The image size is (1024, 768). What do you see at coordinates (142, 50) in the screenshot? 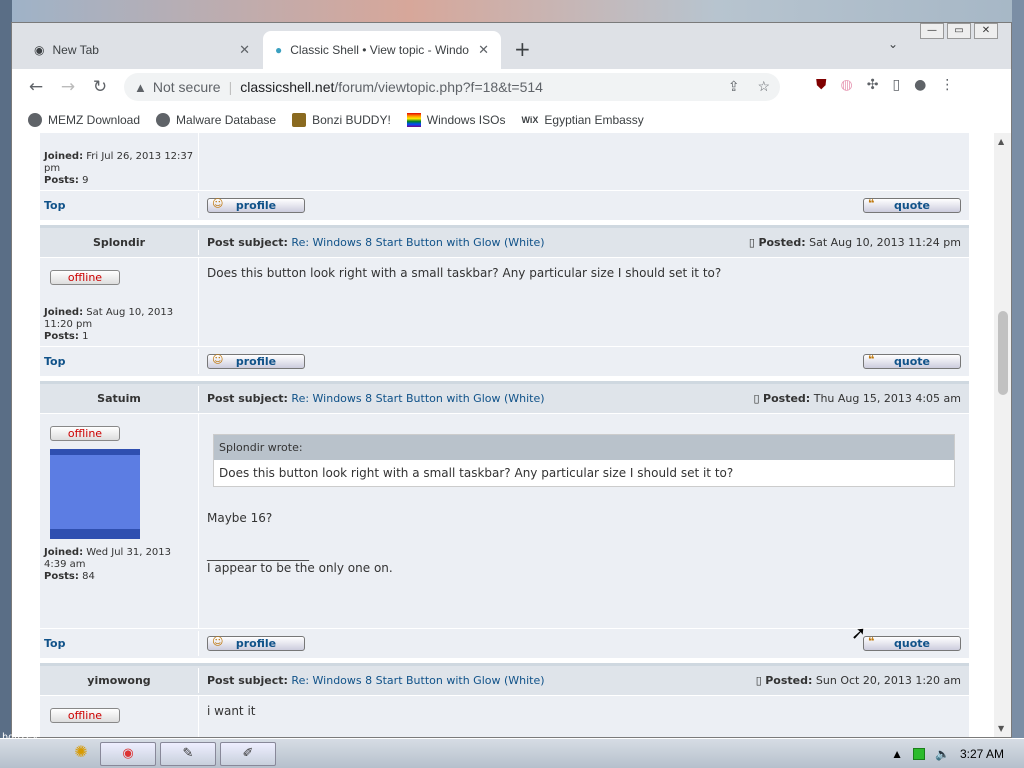
I see `tab-new-tab: ◉ New Tab ✕` at bounding box center [142, 50].